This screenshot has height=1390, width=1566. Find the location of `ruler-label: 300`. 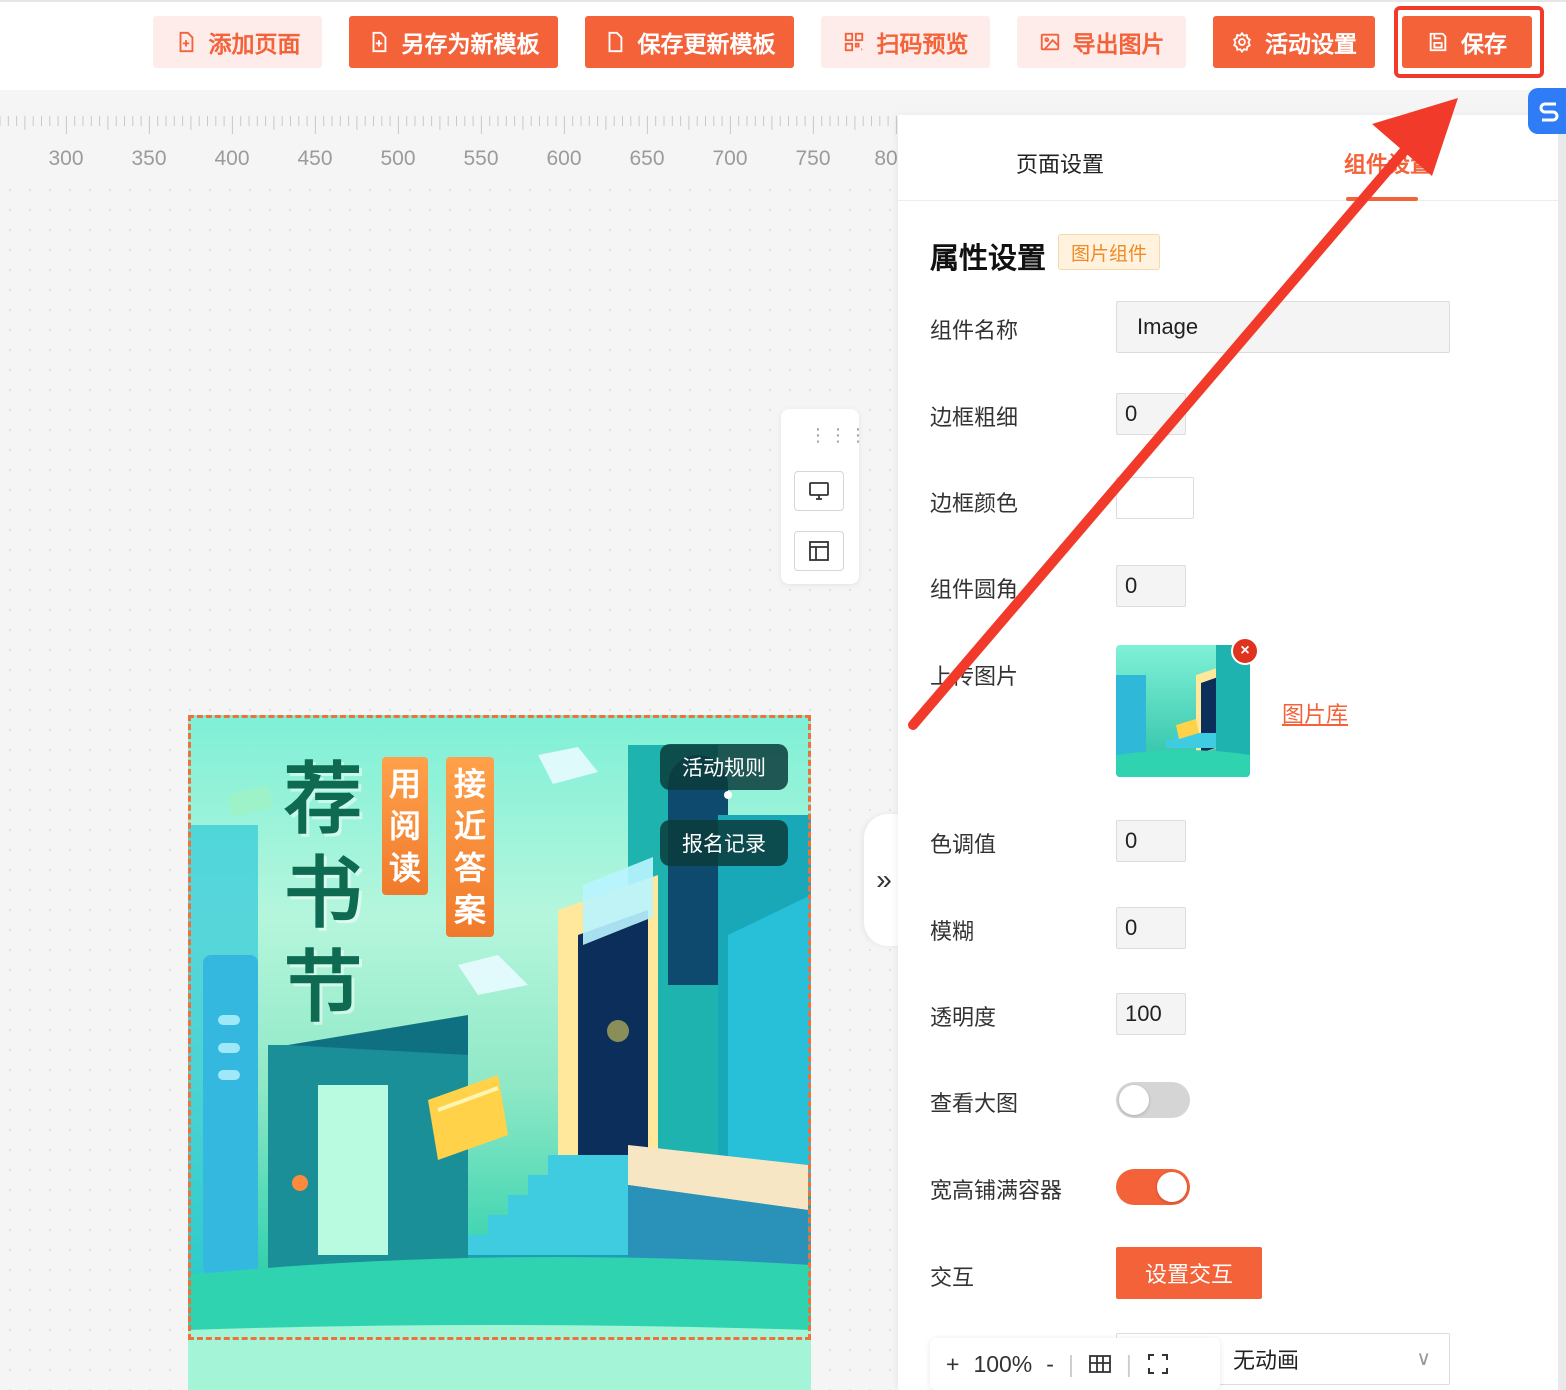

ruler-label: 300 is located at coordinates (65, 158).